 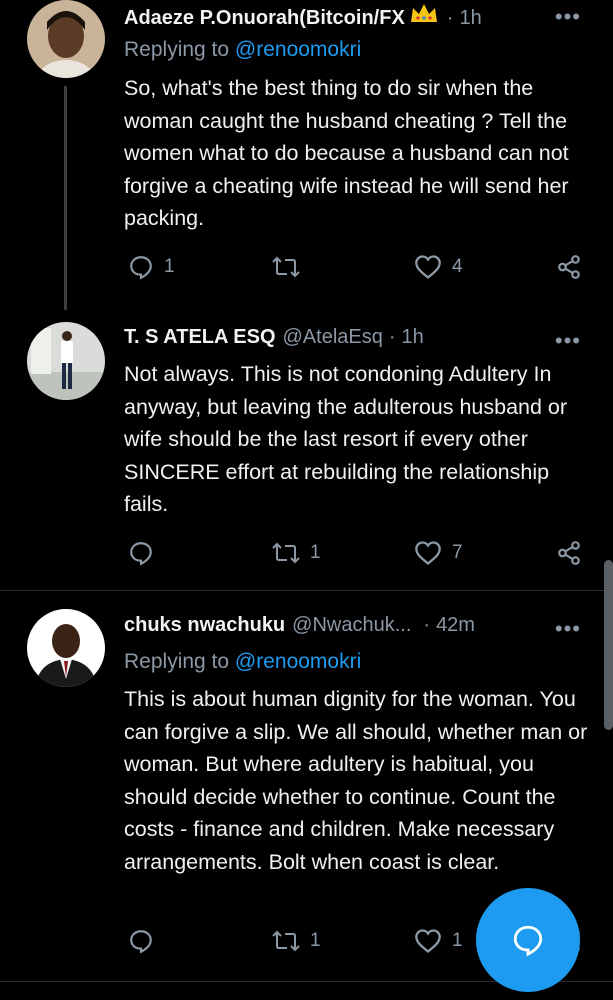 What do you see at coordinates (455, 625) in the screenshot?
I see `timestamp: 42m` at bounding box center [455, 625].